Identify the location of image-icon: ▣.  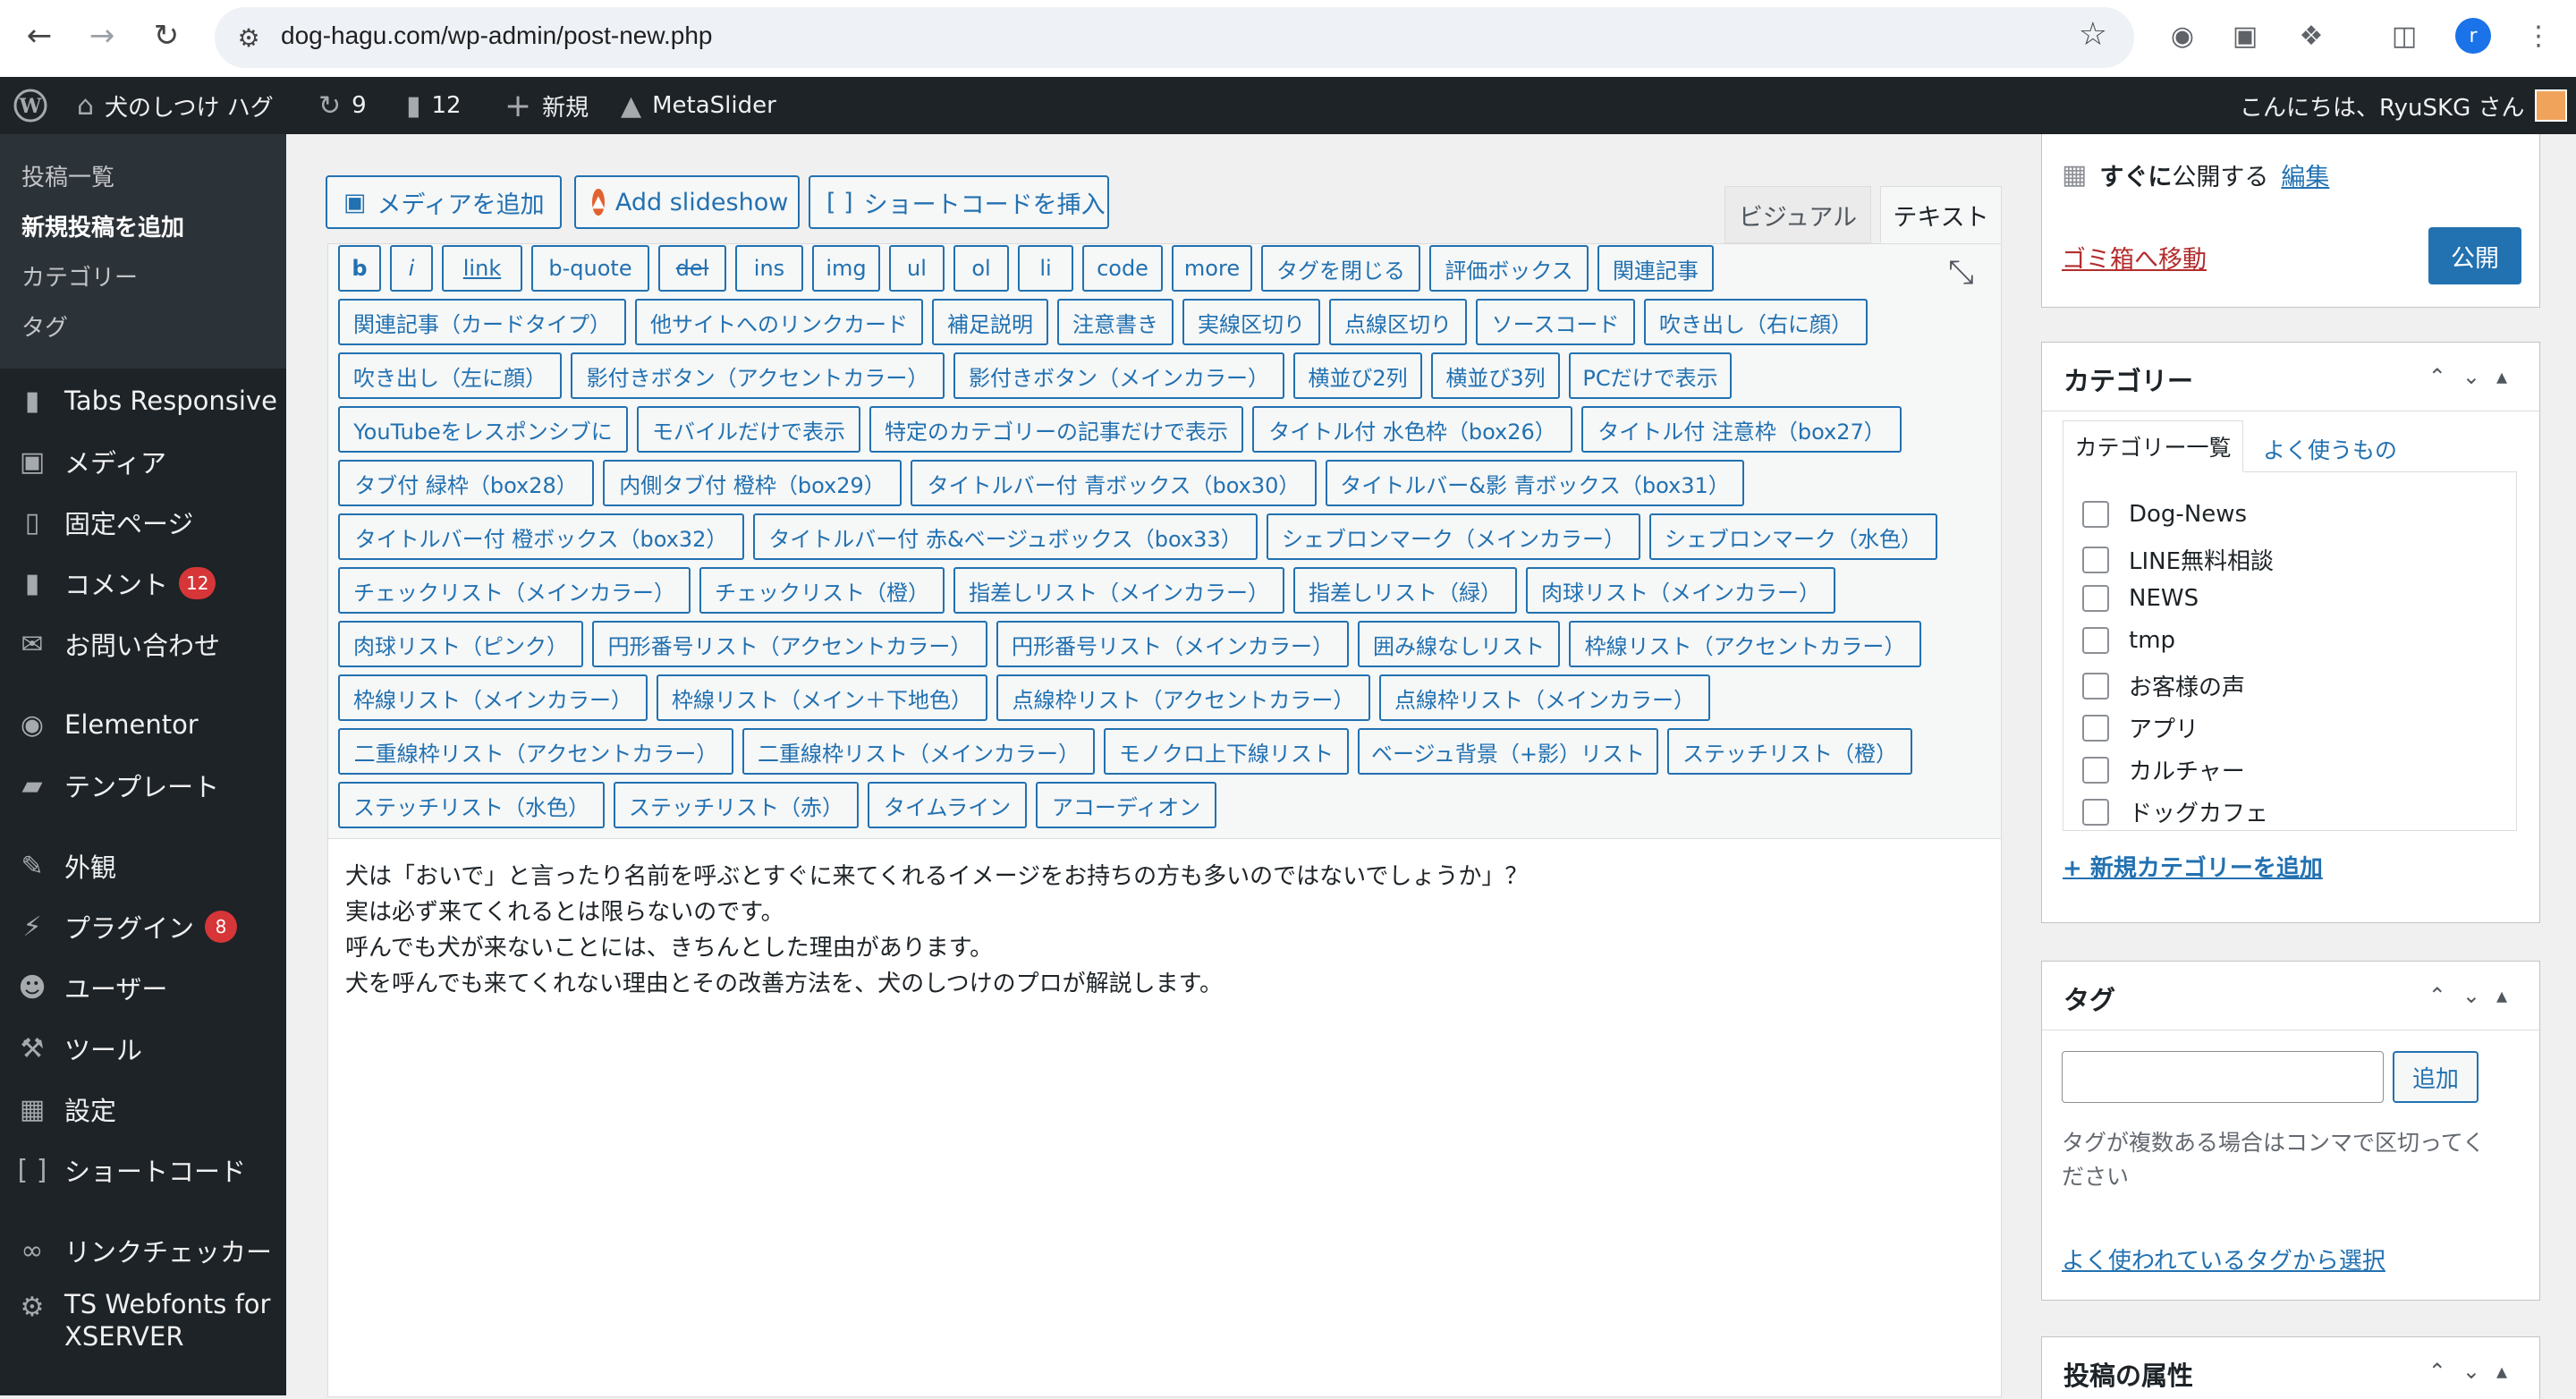
(2245, 35).